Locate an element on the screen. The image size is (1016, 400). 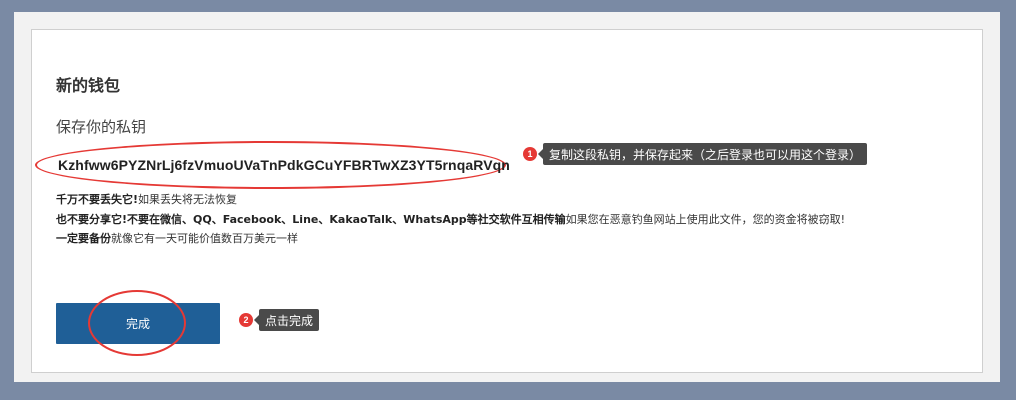
step-2-badge: 2 is located at coordinates (246, 320).